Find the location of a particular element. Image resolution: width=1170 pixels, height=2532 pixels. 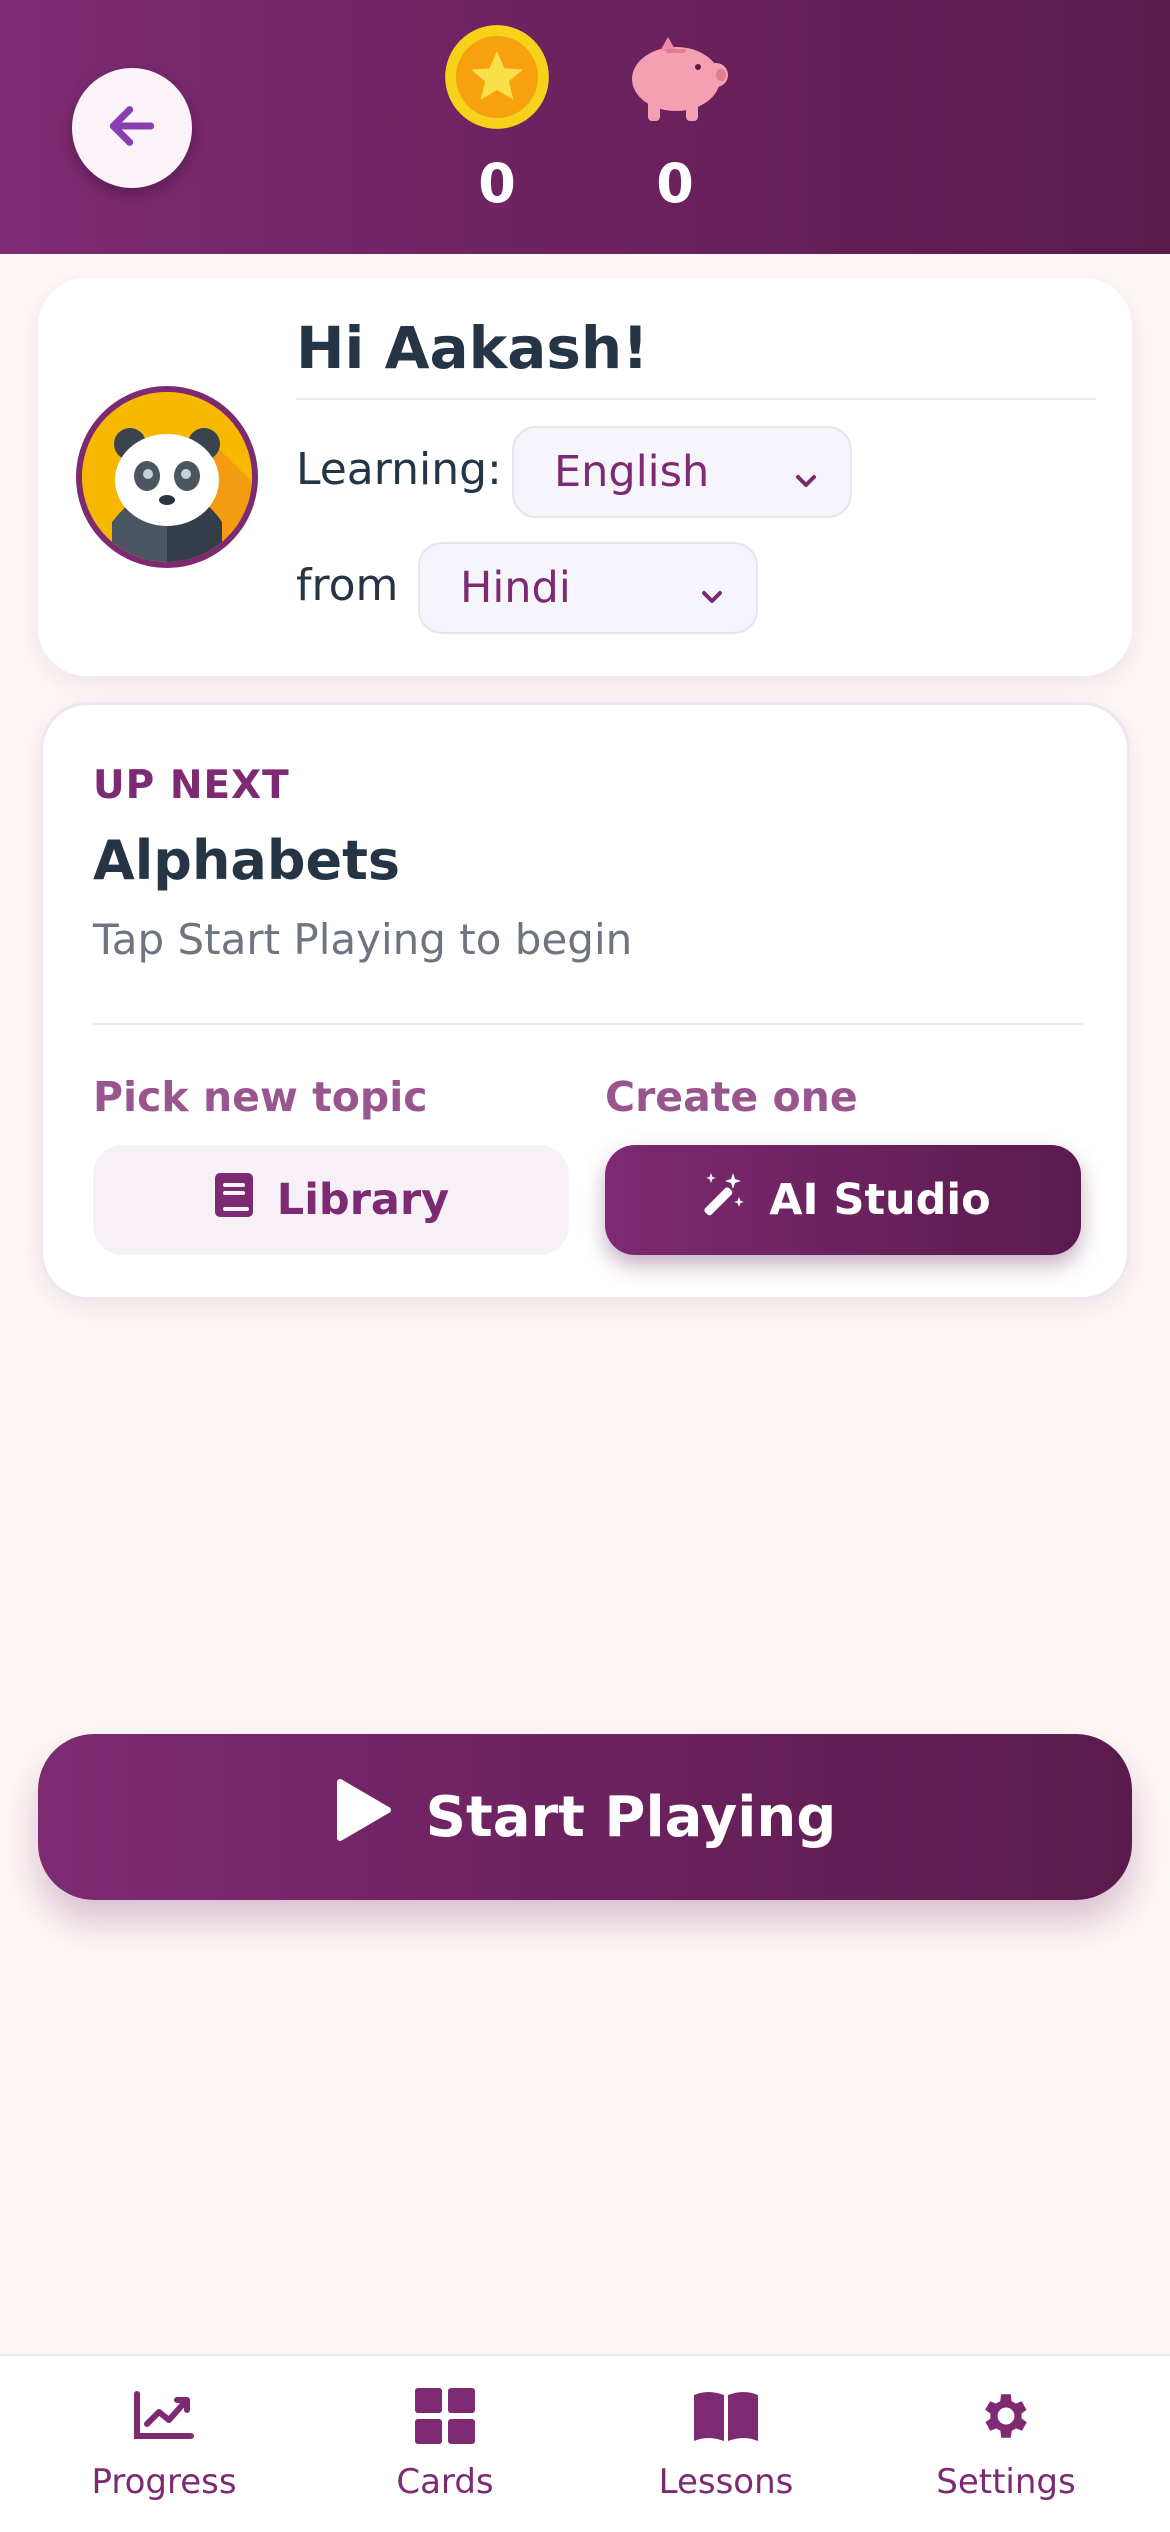

bottom-navigation: Progress Cards Lessons Settings is located at coordinates (585, 2443).